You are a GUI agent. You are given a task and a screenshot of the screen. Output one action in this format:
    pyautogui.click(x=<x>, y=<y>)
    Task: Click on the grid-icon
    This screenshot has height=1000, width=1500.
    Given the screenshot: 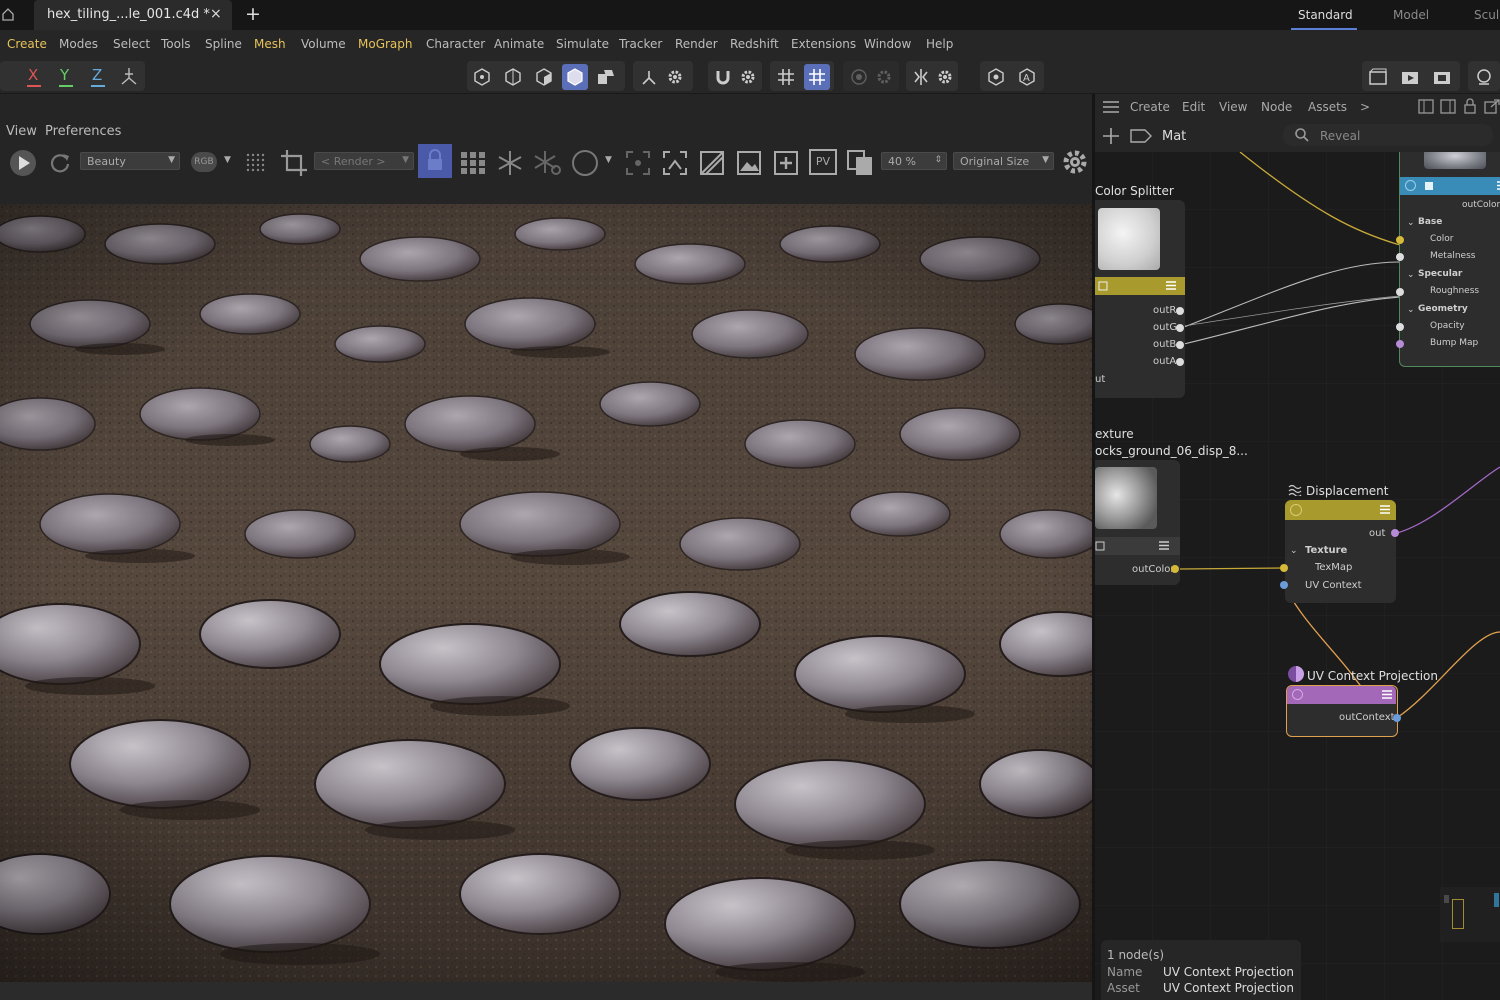 What is the action you would take?
    pyautogui.click(x=786, y=77)
    